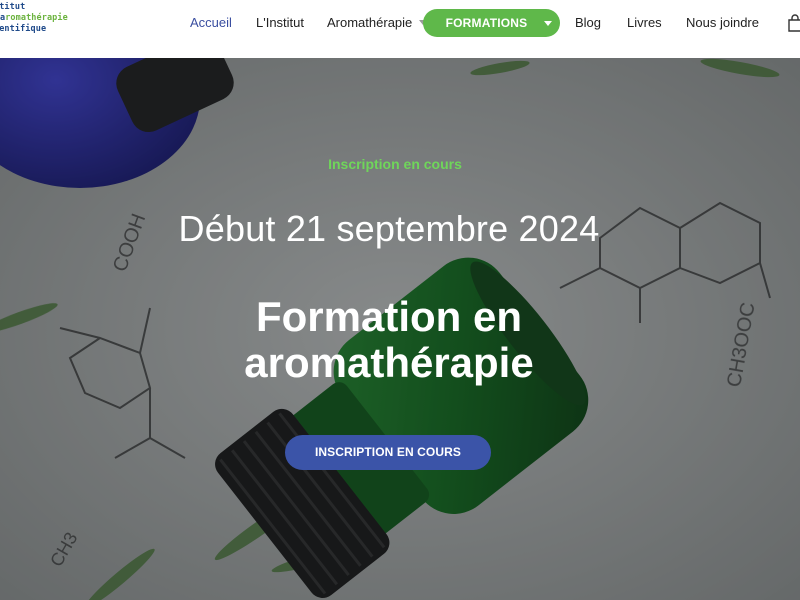 The height and width of the screenshot is (600, 800). What do you see at coordinates (280, 22) in the screenshot?
I see `nav-item-institut: L'Institut` at bounding box center [280, 22].